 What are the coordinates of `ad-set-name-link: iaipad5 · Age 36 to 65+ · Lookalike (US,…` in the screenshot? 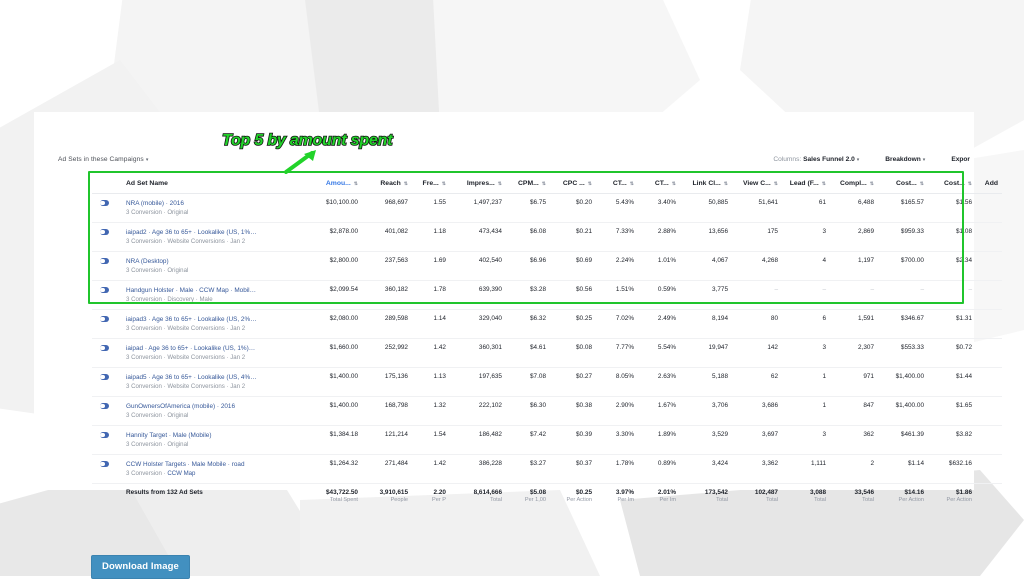 It's located at (211, 377).